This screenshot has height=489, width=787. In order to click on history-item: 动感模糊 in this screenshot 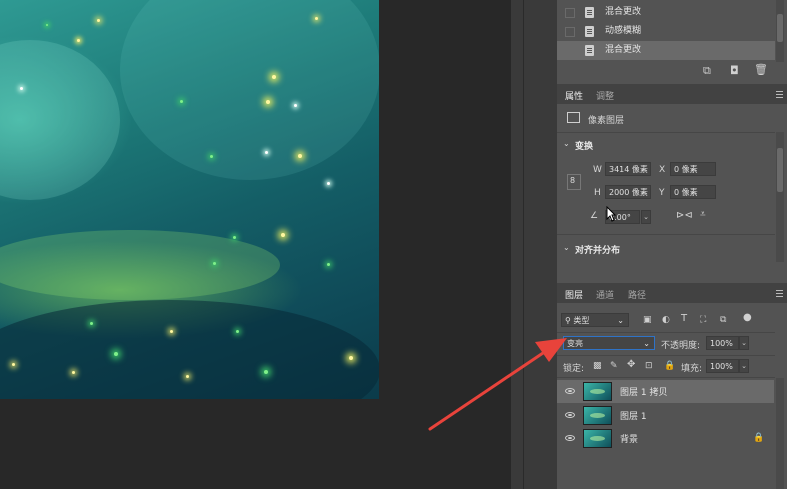, I will do `click(666, 31)`.